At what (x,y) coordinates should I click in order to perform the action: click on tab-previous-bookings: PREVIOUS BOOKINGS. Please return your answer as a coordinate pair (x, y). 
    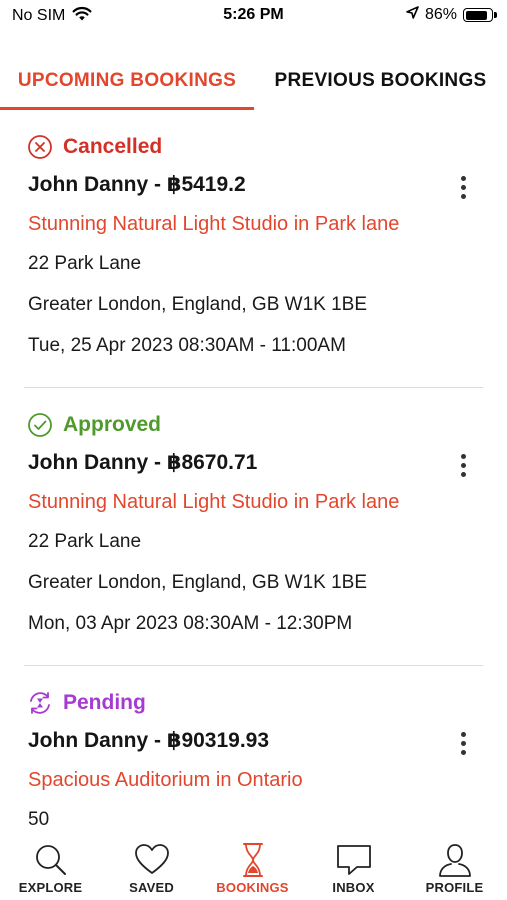
    Looking at the image, I should click on (380, 84).